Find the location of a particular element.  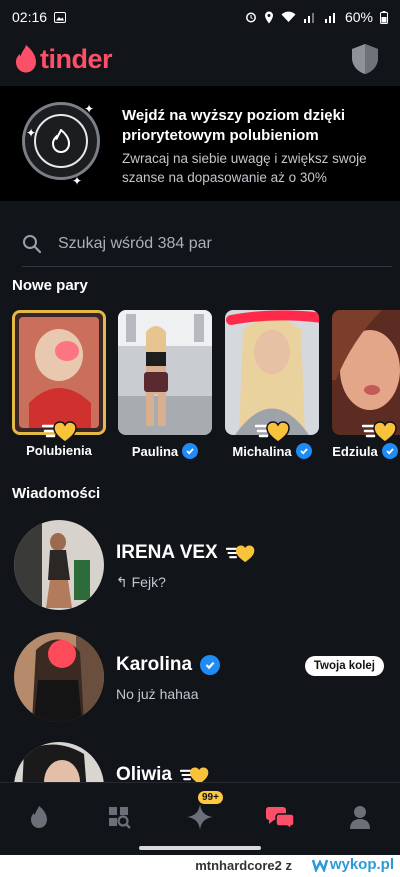

wykop-logo-icon is located at coordinates (319, 865).